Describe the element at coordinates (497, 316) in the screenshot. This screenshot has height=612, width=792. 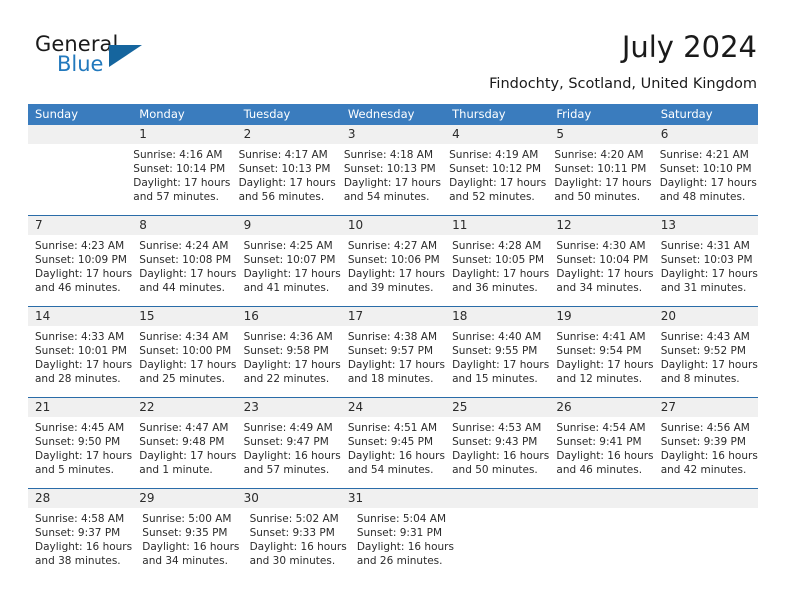
I see `day-number: 18` at that location.